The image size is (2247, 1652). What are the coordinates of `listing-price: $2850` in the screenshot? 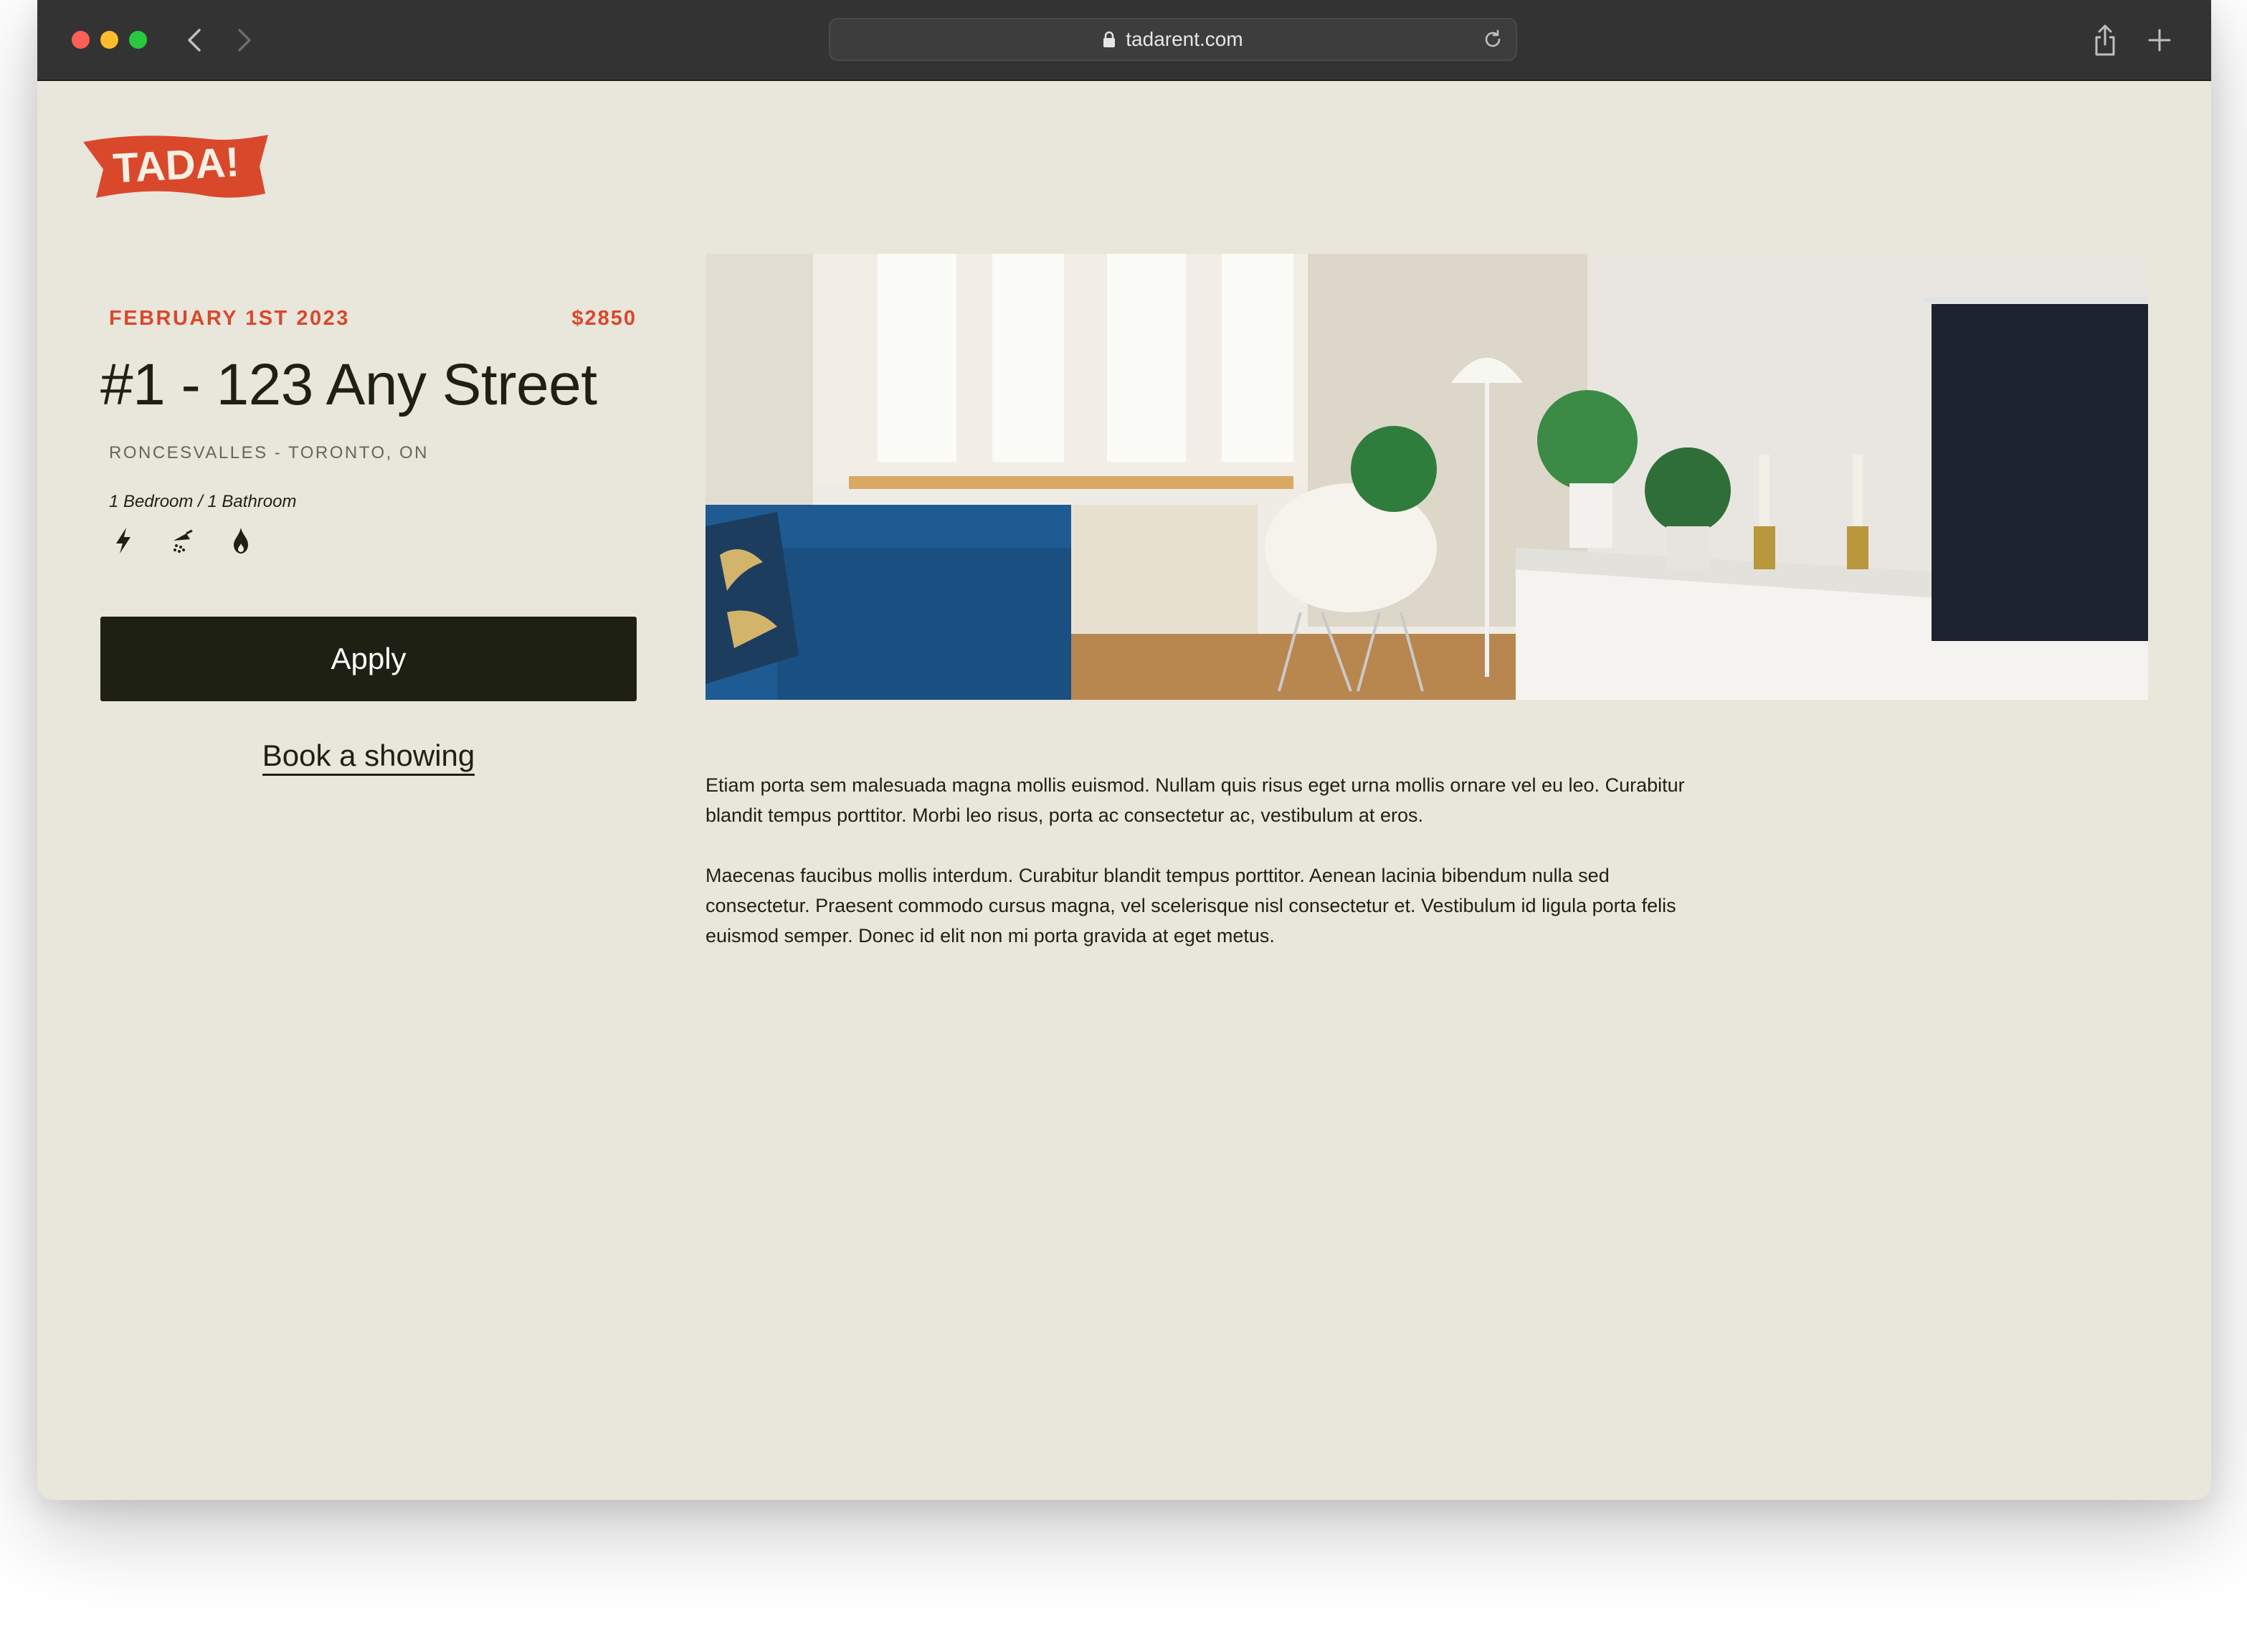 It's located at (604, 318).